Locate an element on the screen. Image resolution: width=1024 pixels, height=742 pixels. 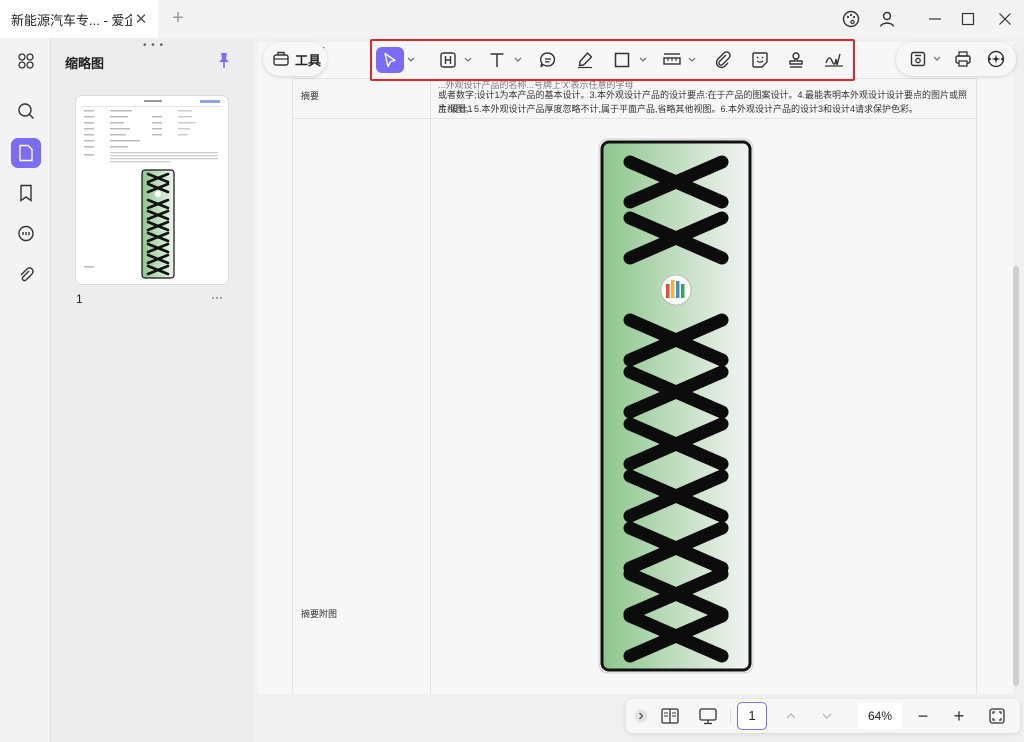
license-plate-image is located at coordinates (676, 406).